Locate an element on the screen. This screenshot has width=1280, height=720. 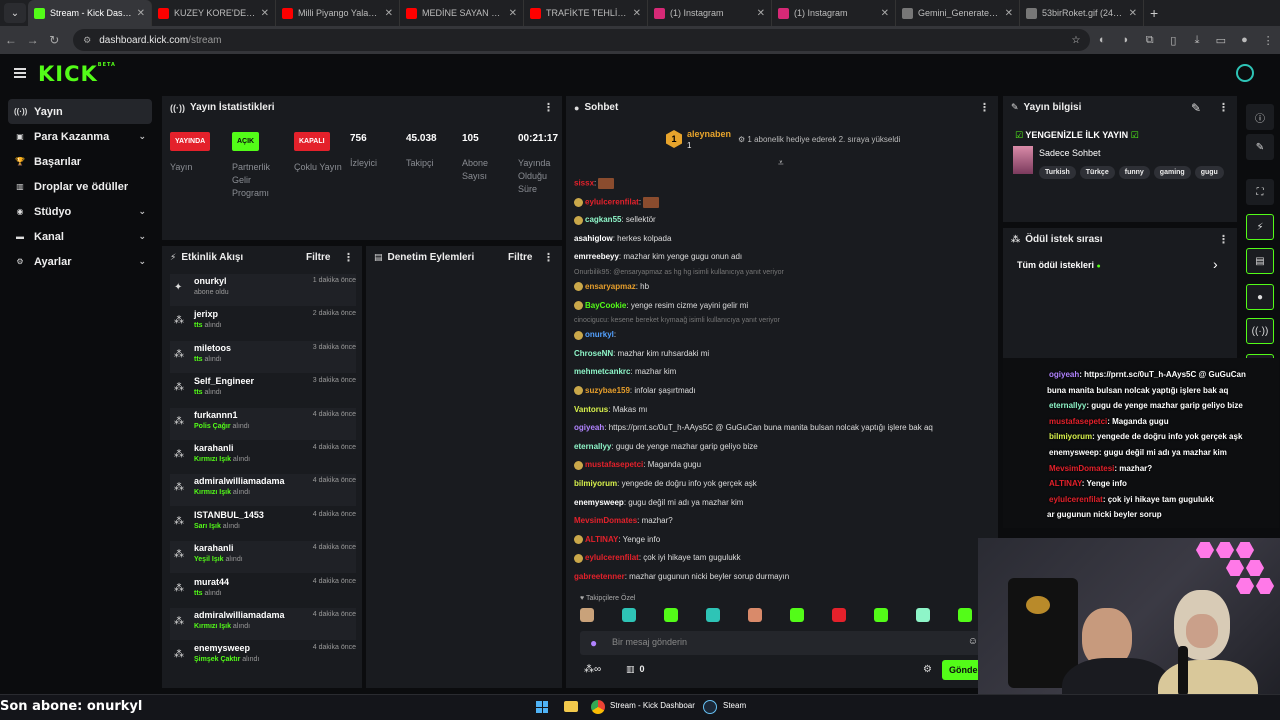
url-field: ⚙ dashboard.kick.com/stream ☆ is located at coordinates (582, 40).